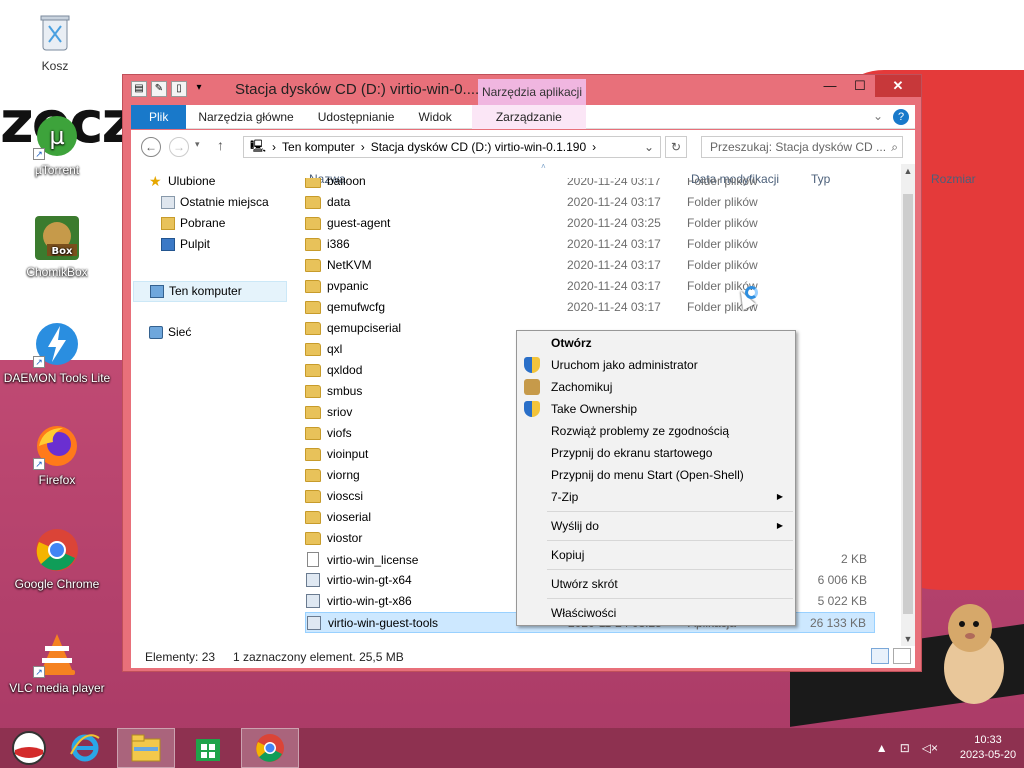  What do you see at coordinates (842, 601) in the screenshot?
I see `file-size: 5 022 KB` at bounding box center [842, 601].